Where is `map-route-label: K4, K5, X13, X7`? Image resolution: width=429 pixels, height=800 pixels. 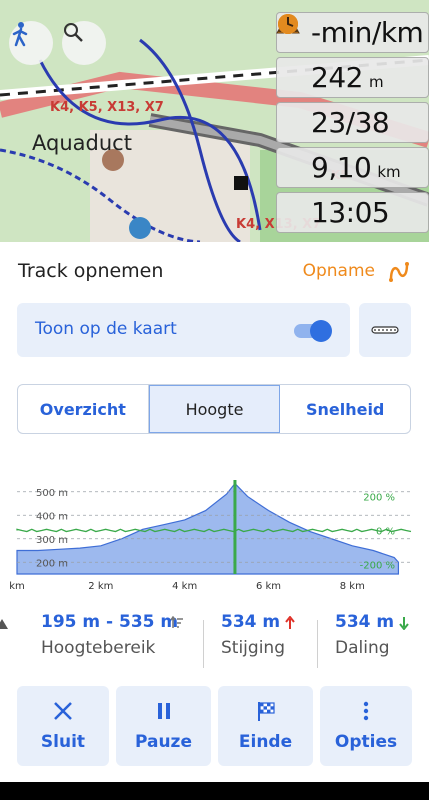
map-route-label: K4, K5, X13, X7 is located at coordinates (107, 107).